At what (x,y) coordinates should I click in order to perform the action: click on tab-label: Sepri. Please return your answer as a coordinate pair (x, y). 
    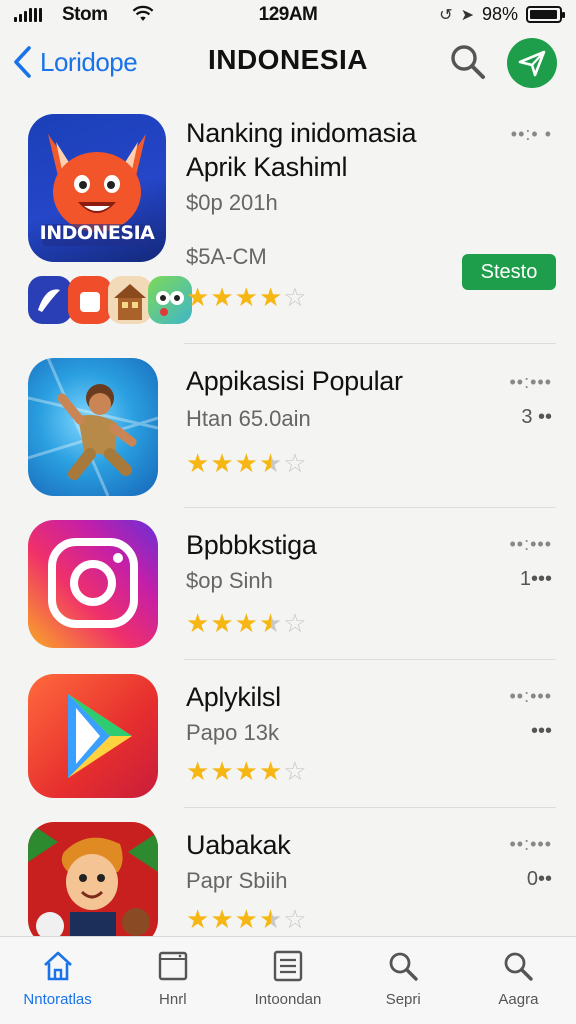
    Looking at the image, I should click on (403, 999).